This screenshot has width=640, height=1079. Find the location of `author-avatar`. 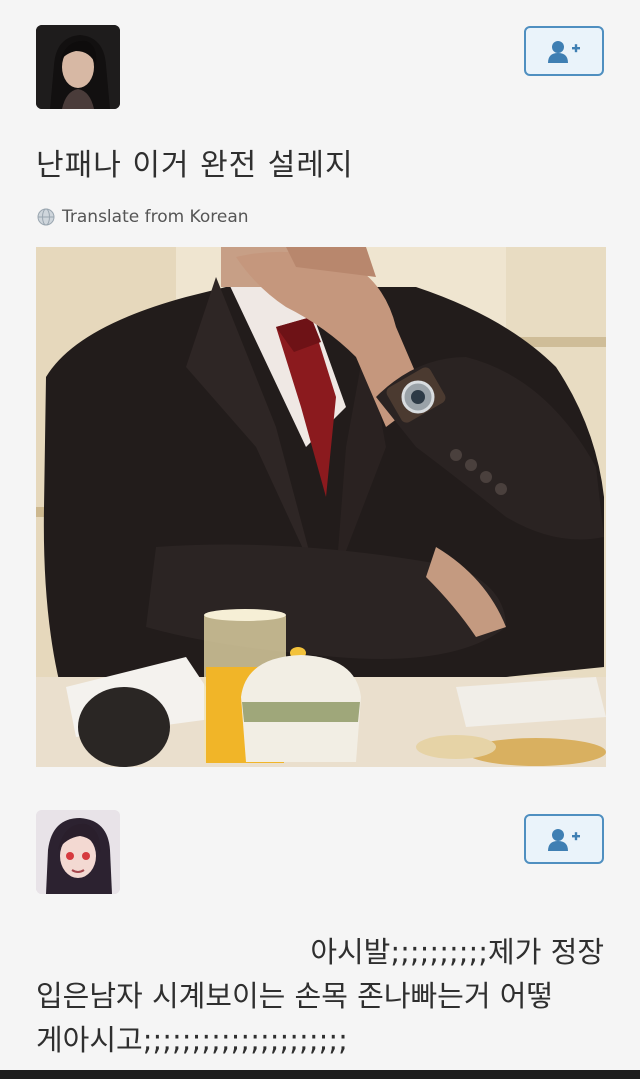

author-avatar is located at coordinates (78, 67).